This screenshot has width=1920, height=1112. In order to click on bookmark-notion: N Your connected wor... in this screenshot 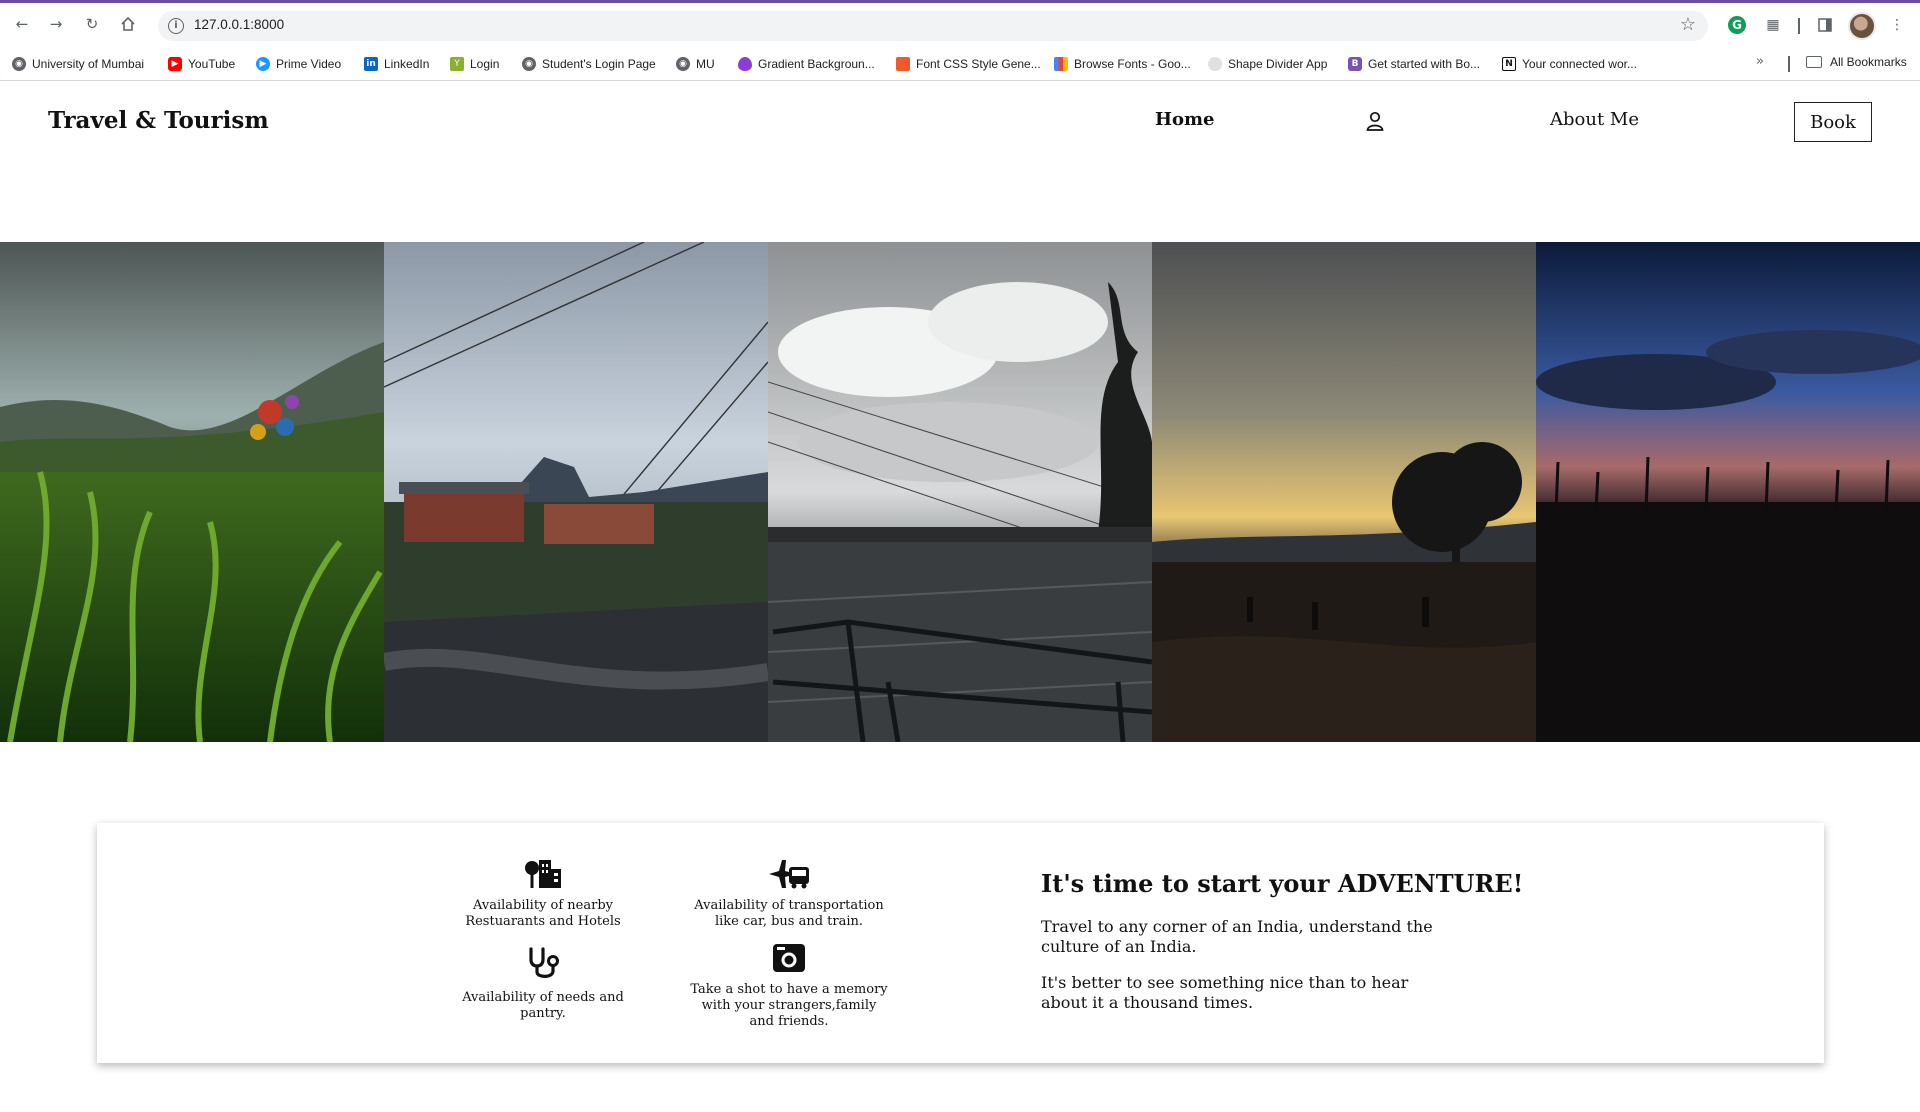, I will do `click(1569, 64)`.